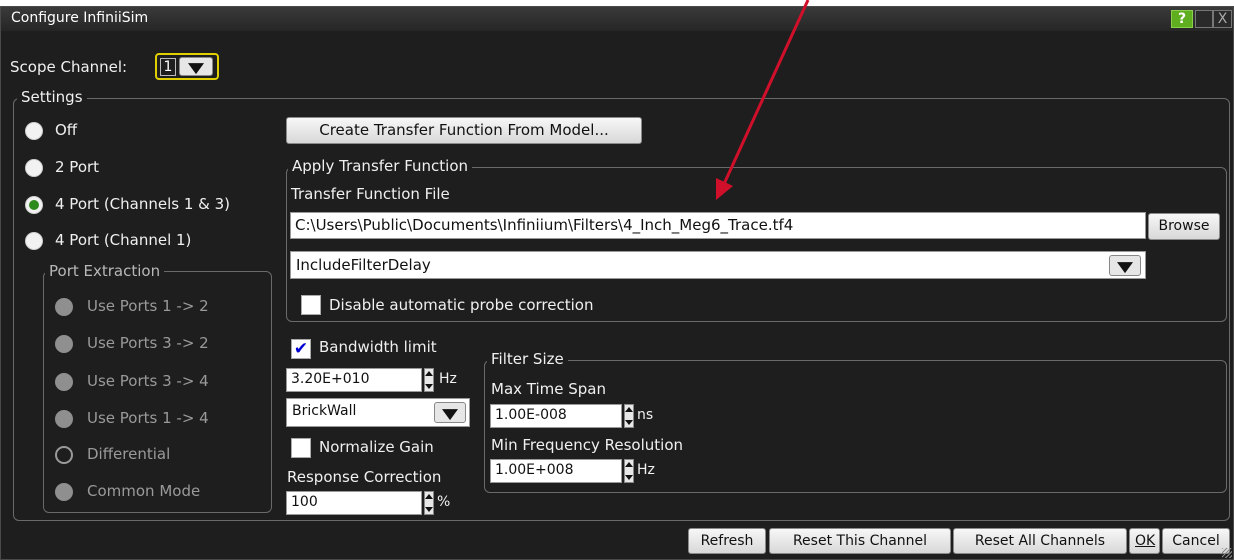 This screenshot has width=1234, height=560. I want to click on radio-use-ports-1-2-label: Use Ports 1 -> 2, so click(148, 306).